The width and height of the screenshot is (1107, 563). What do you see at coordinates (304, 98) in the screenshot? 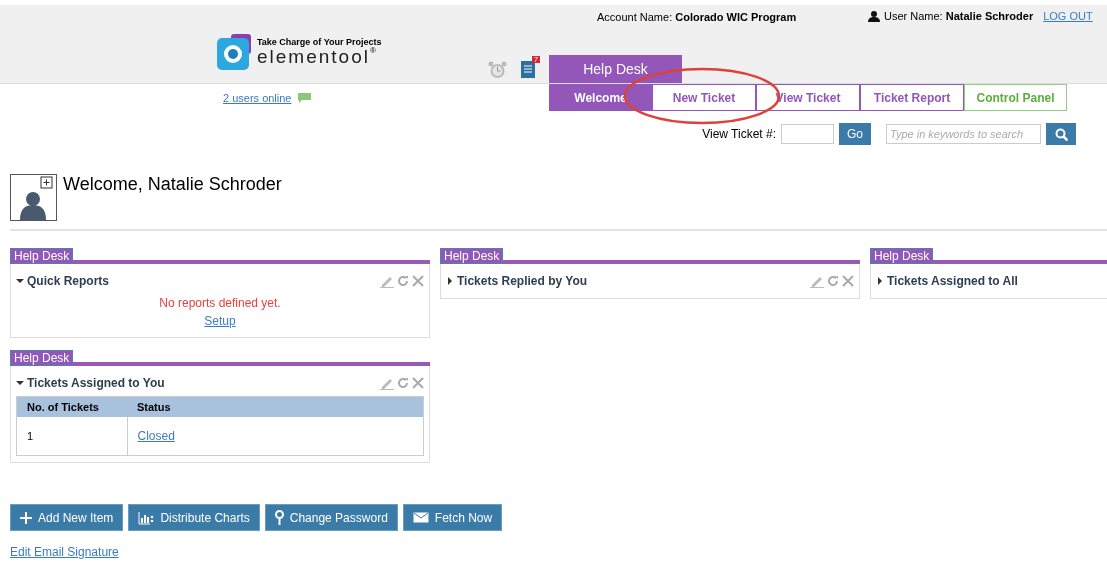
I see `chat-icon` at bounding box center [304, 98].